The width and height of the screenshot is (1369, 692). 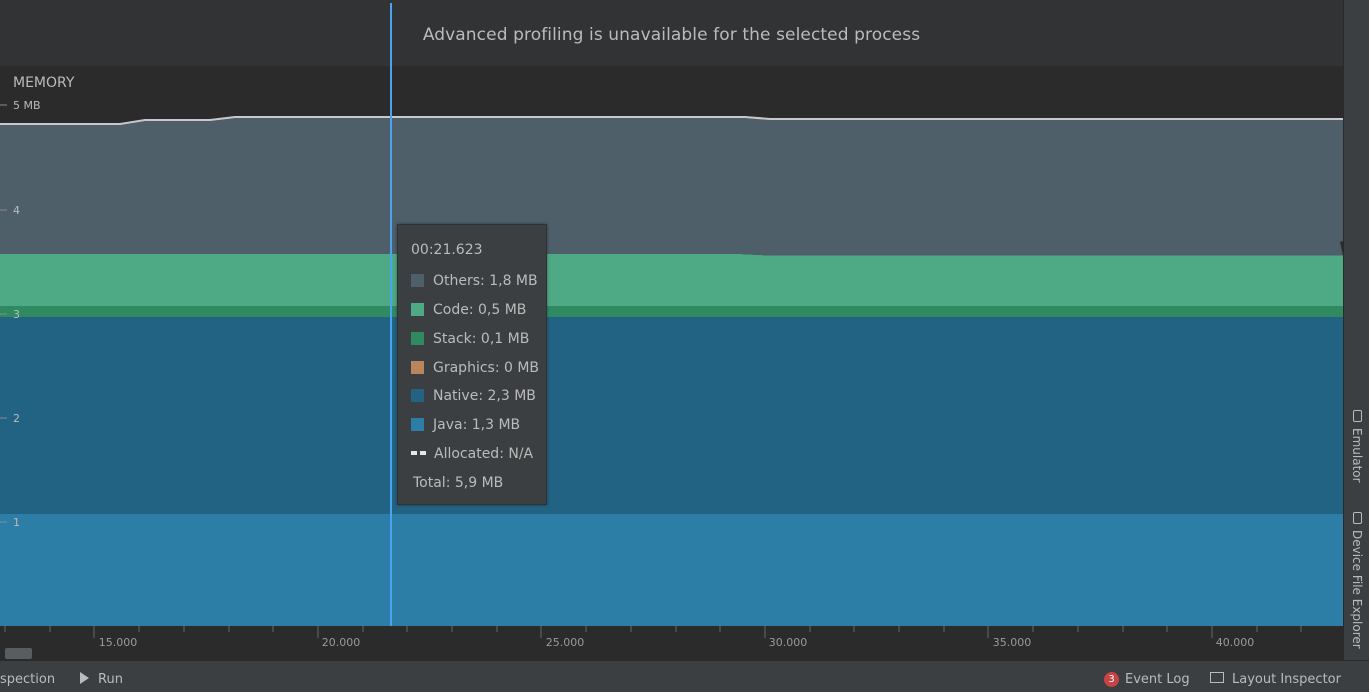 I want to click on legend-allocated: Allocated: N/A, so click(x=472, y=455).